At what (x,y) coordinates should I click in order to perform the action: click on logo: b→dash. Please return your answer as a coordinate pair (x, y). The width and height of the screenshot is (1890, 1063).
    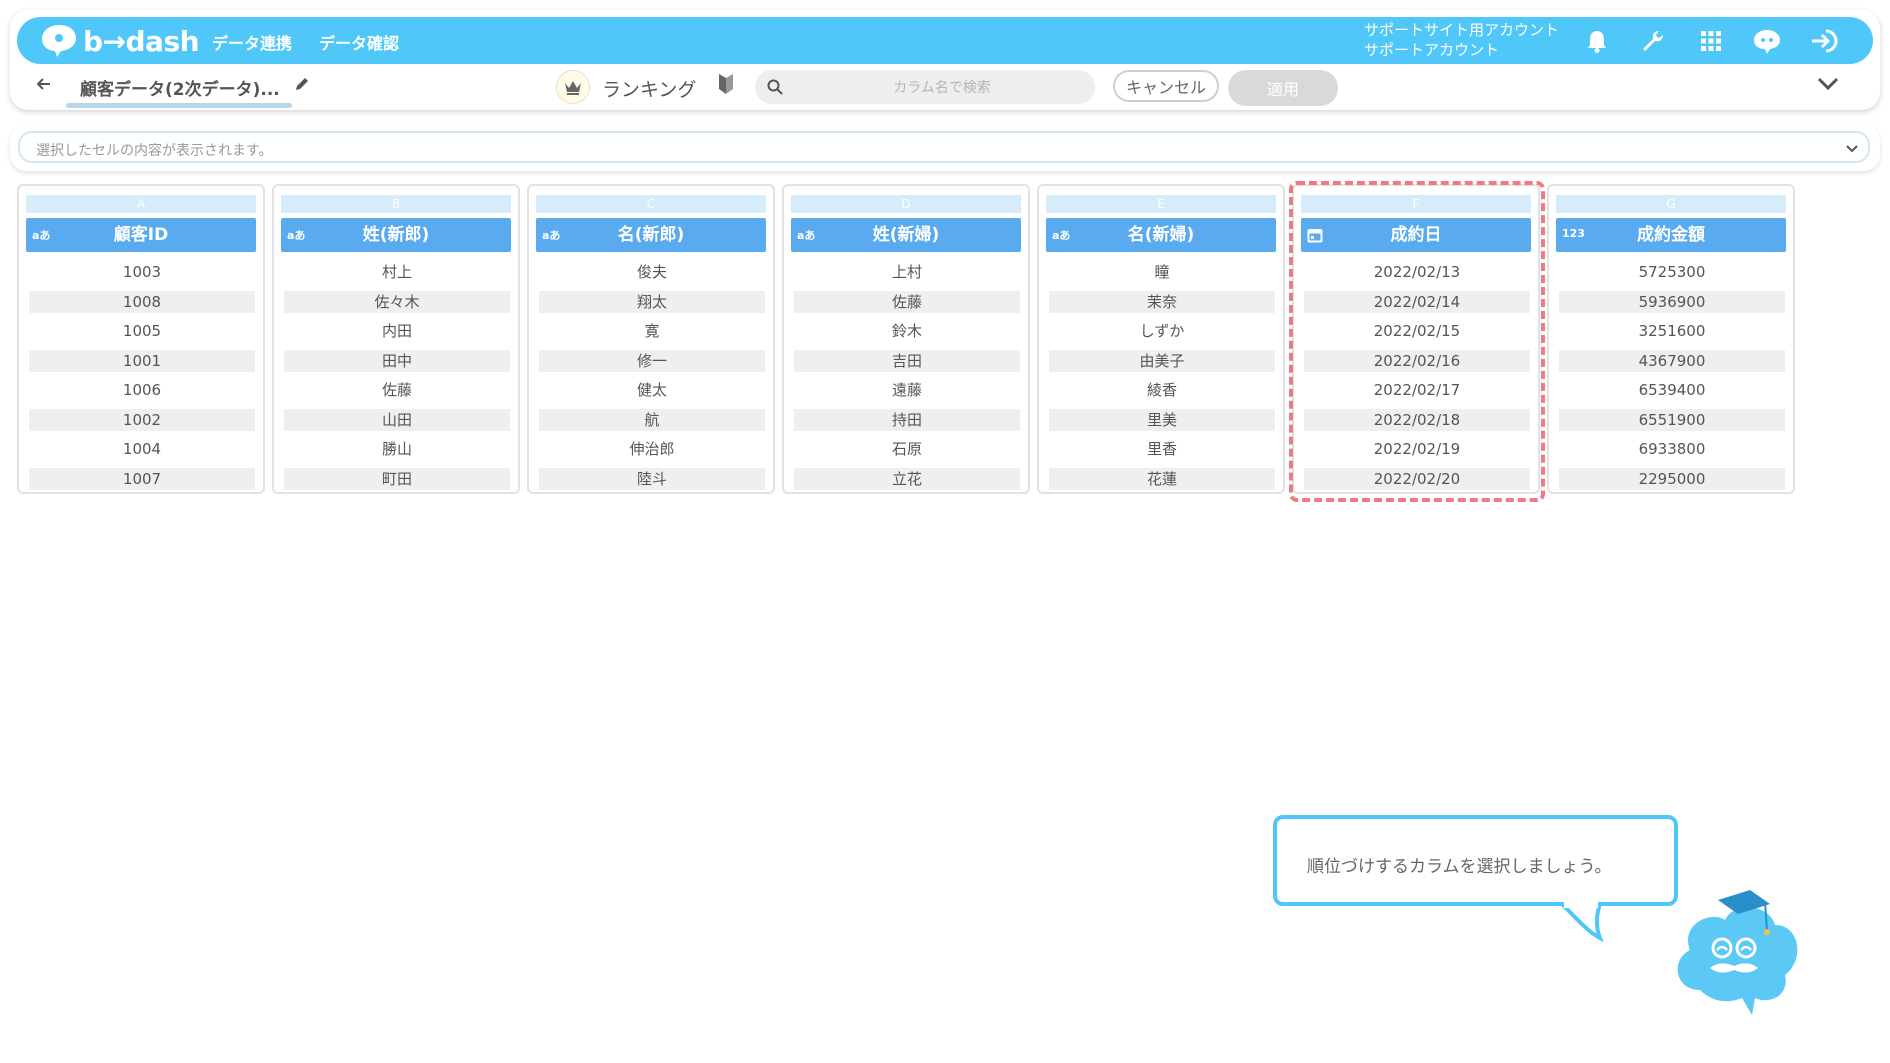
    Looking at the image, I should click on (119, 41).